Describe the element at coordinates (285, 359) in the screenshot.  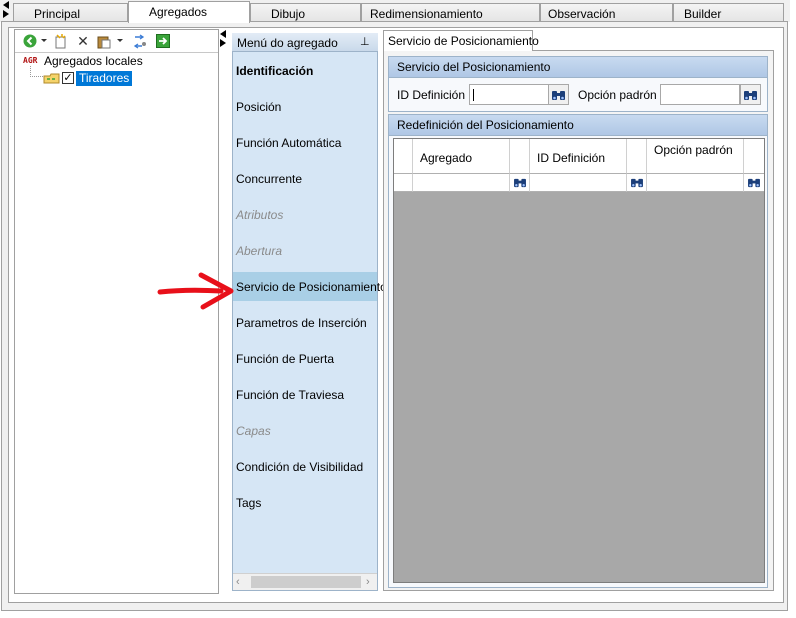
I see `menu-item-funcion-puerta: Función de Puerta` at that location.